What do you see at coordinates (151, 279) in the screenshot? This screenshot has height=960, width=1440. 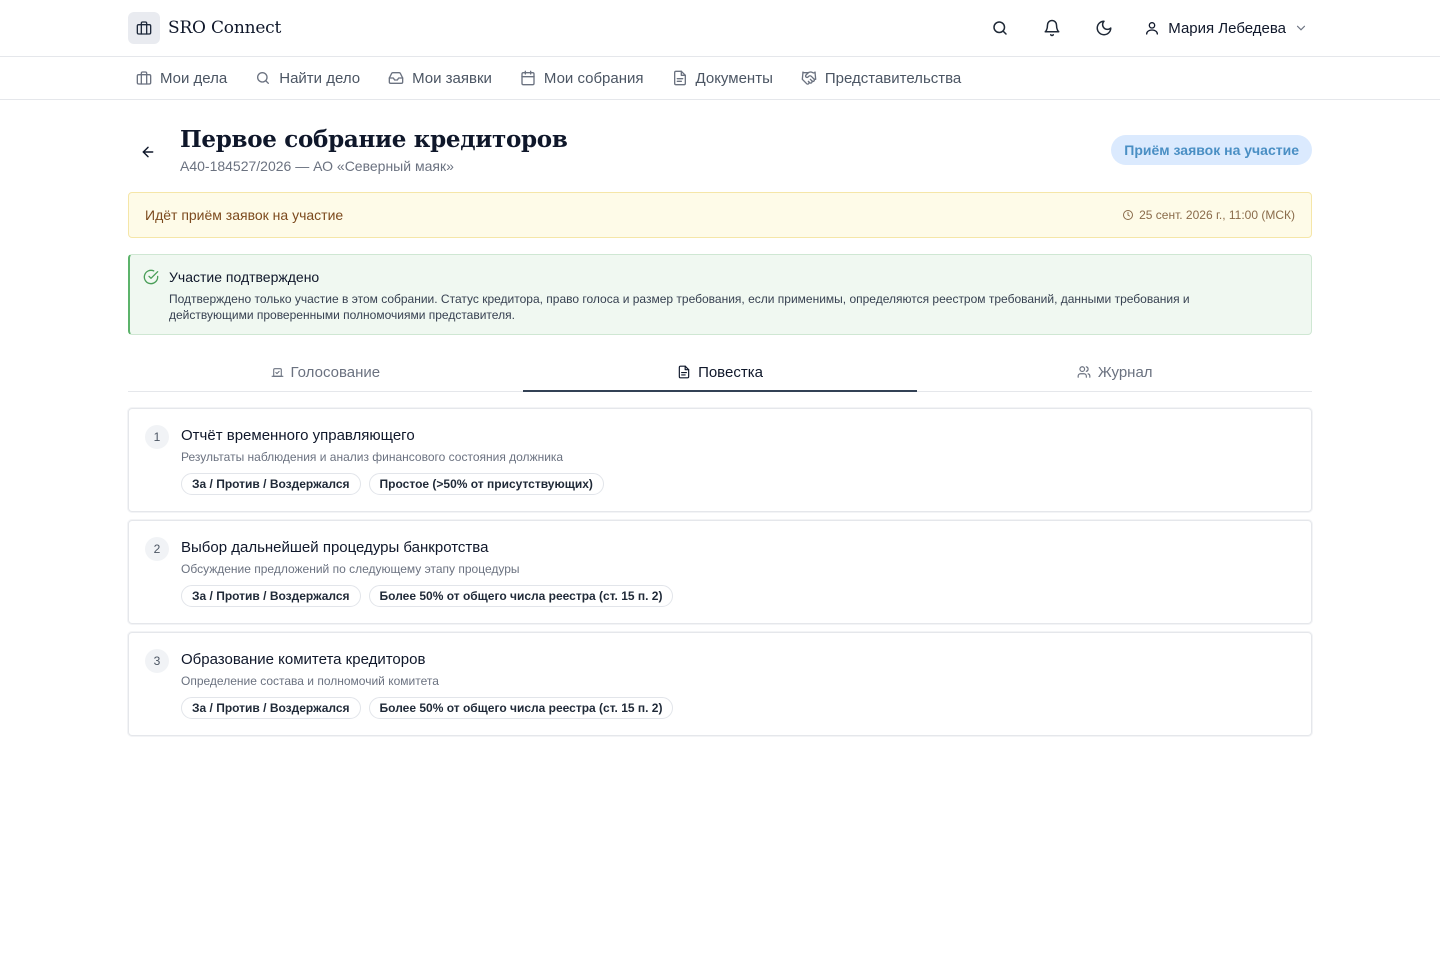 I see `check-circle-icon` at bounding box center [151, 279].